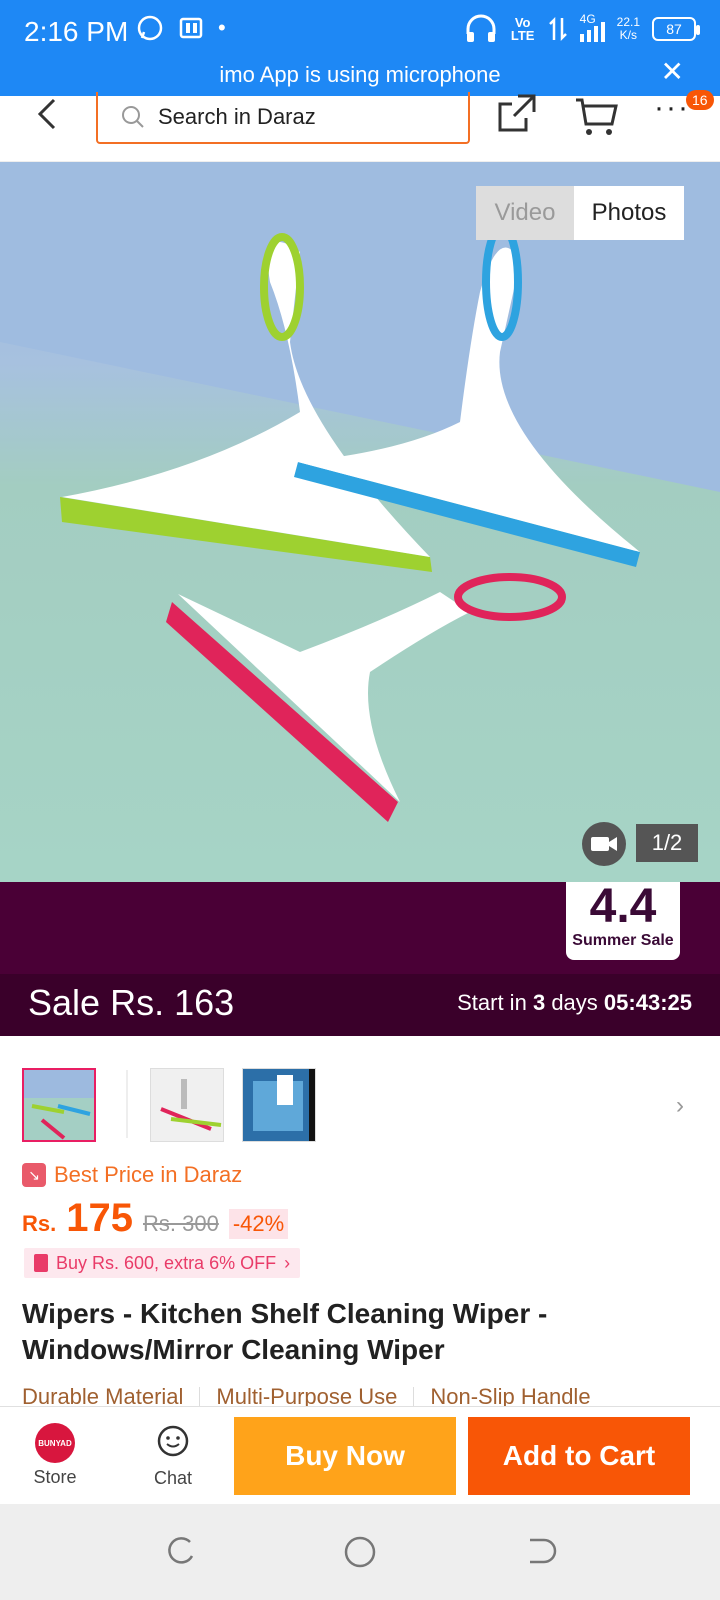 This screenshot has height=1600, width=720. I want to click on chat-button: Chat, so click(173, 1456).